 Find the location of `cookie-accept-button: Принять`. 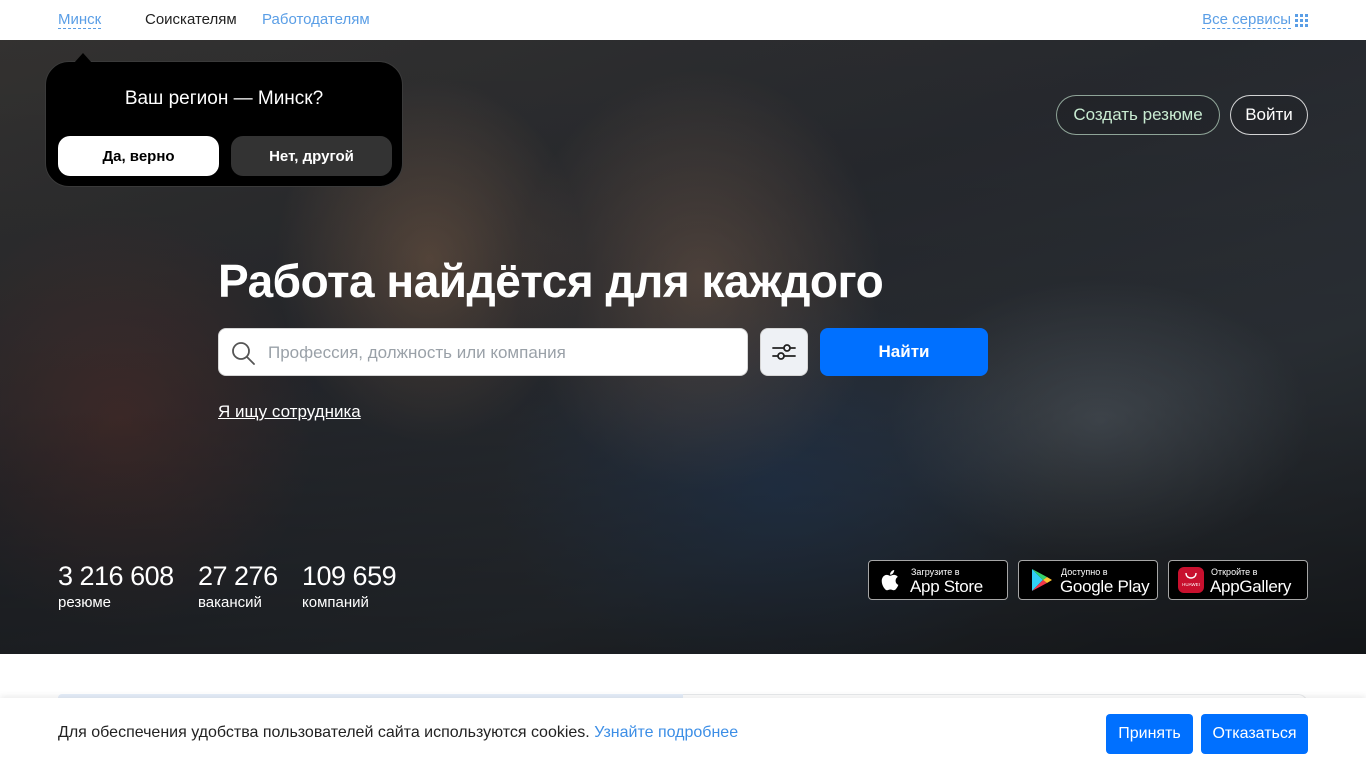

cookie-accept-button: Принять is located at coordinates (1149, 734).